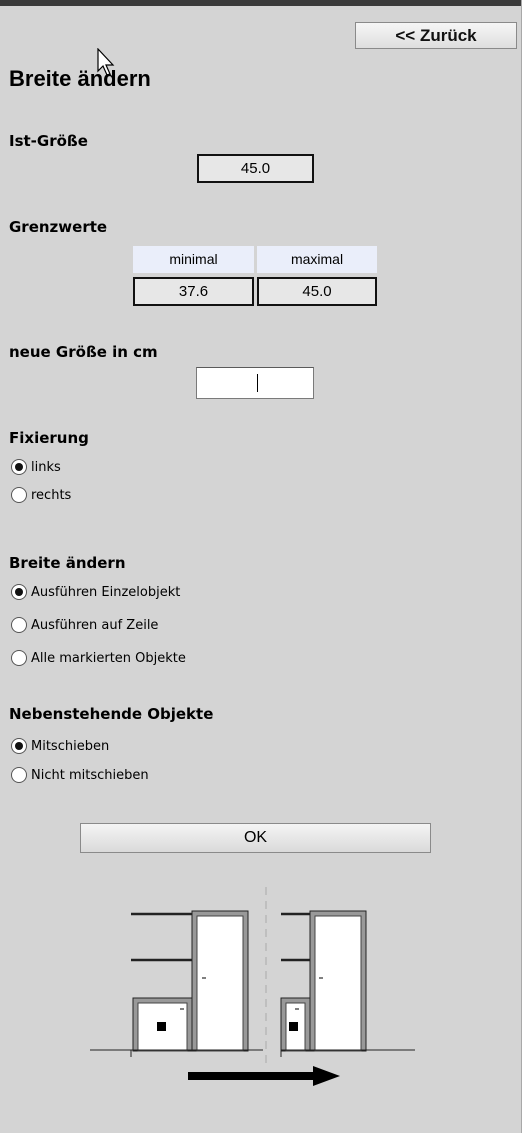  What do you see at coordinates (51, 495) in the screenshot?
I see `radio-label: rechts` at bounding box center [51, 495].